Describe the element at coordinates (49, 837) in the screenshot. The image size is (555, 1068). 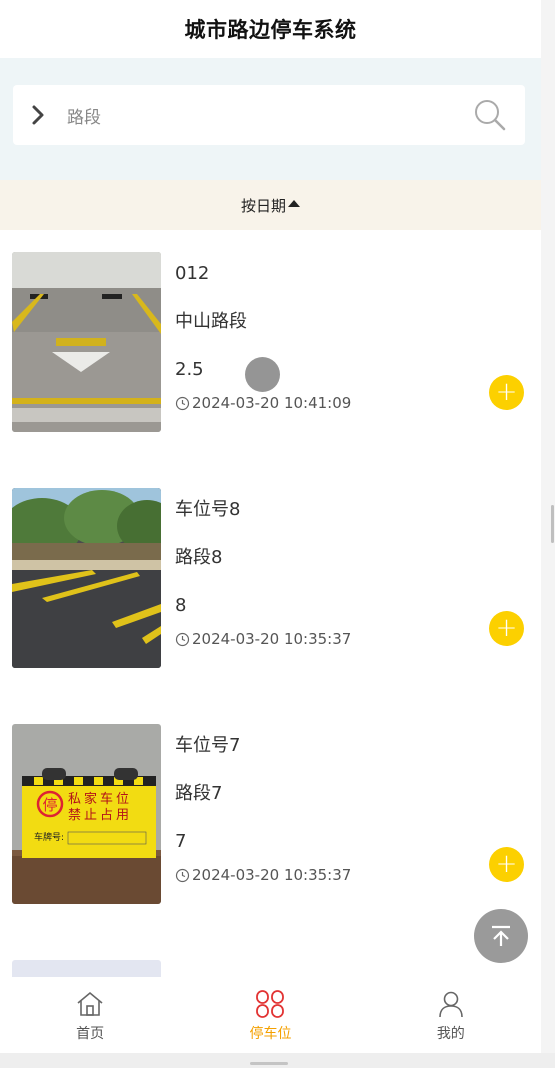
I see `sign-plate-label: 车牌号:` at that location.